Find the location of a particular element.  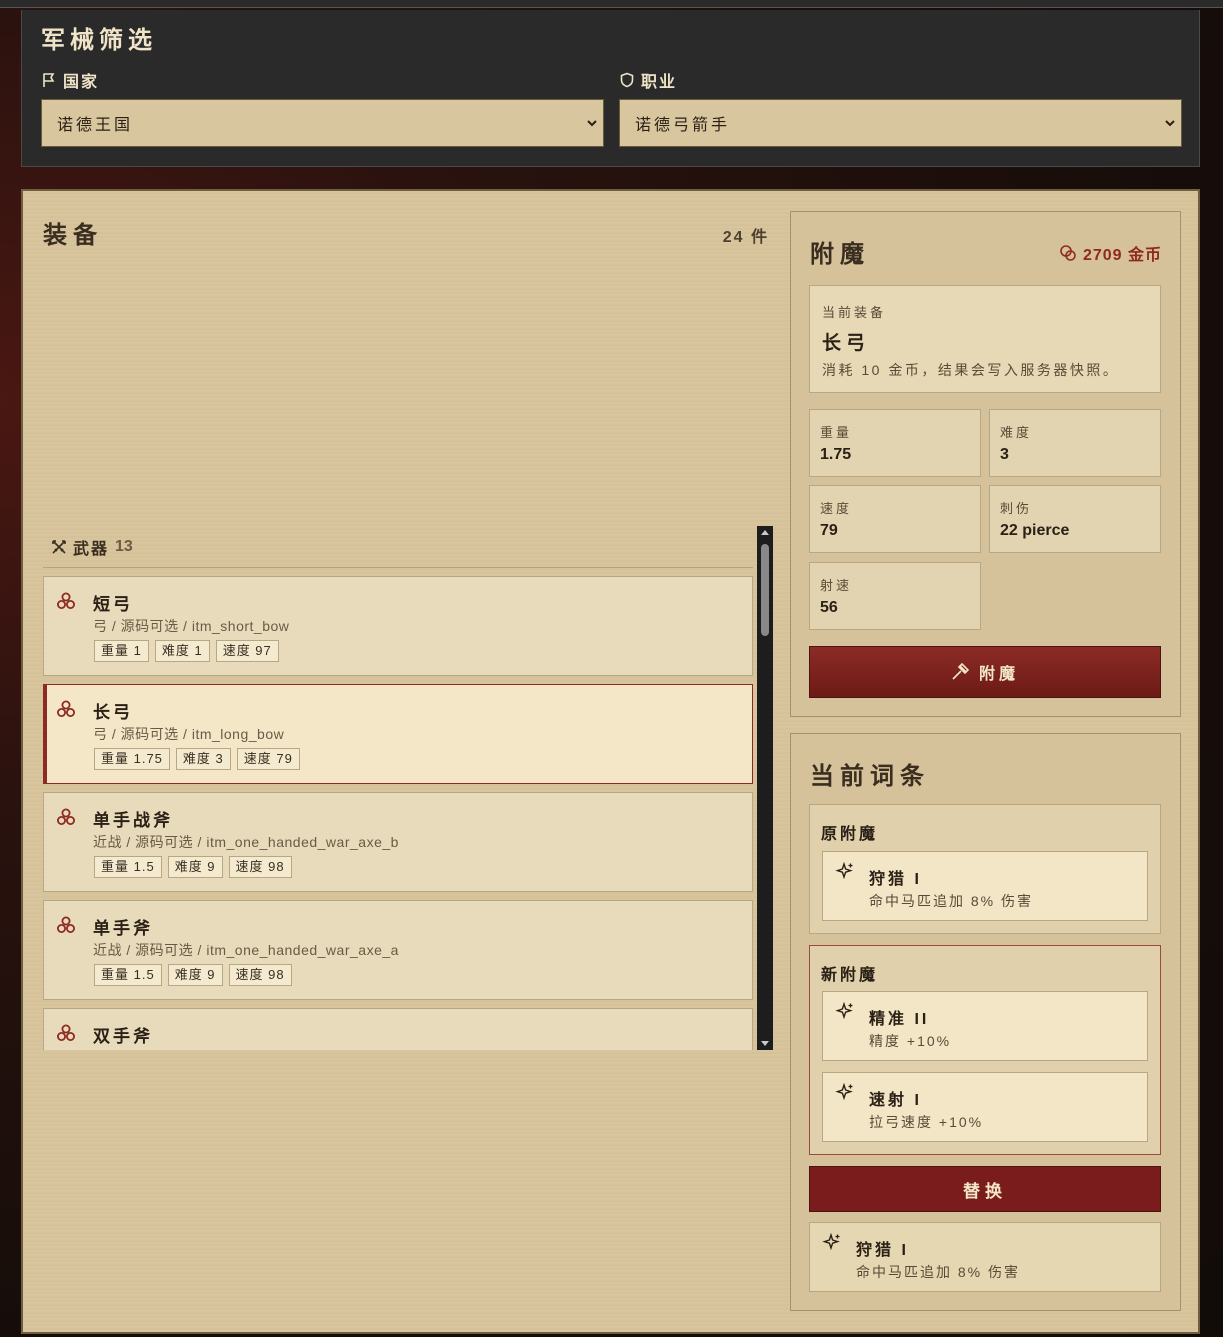

item-stat-tag: 难度 1 is located at coordinates (182, 651).